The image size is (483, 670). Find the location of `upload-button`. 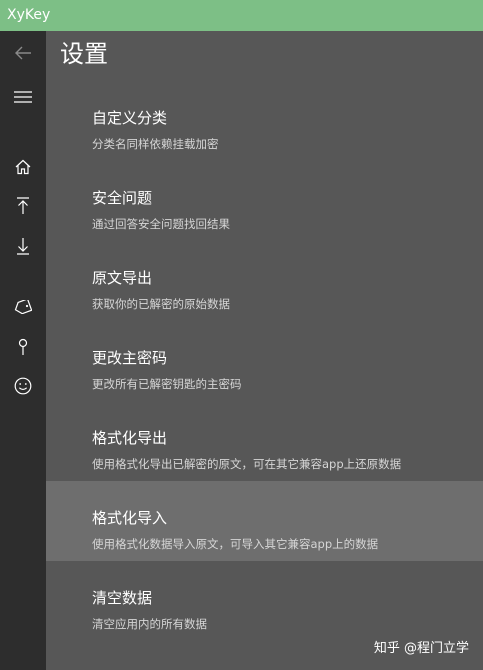

upload-button is located at coordinates (23, 206).